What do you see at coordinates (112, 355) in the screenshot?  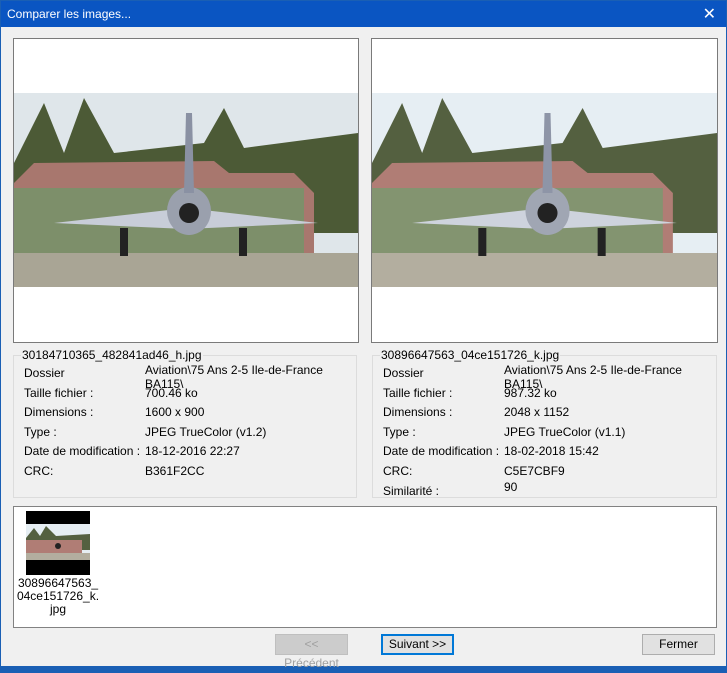 I see `left-filename: 30184710365_482841ad46_h.jpg` at bounding box center [112, 355].